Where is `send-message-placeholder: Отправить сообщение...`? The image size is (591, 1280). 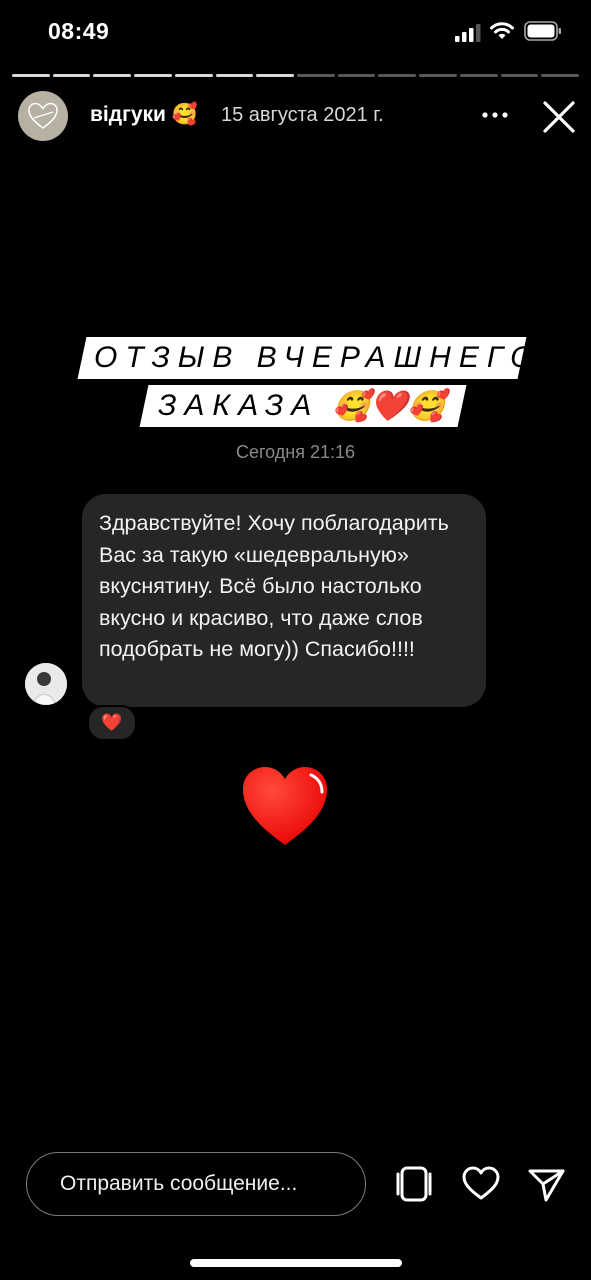
send-message-placeholder: Отправить сообщение... is located at coordinates (179, 1183).